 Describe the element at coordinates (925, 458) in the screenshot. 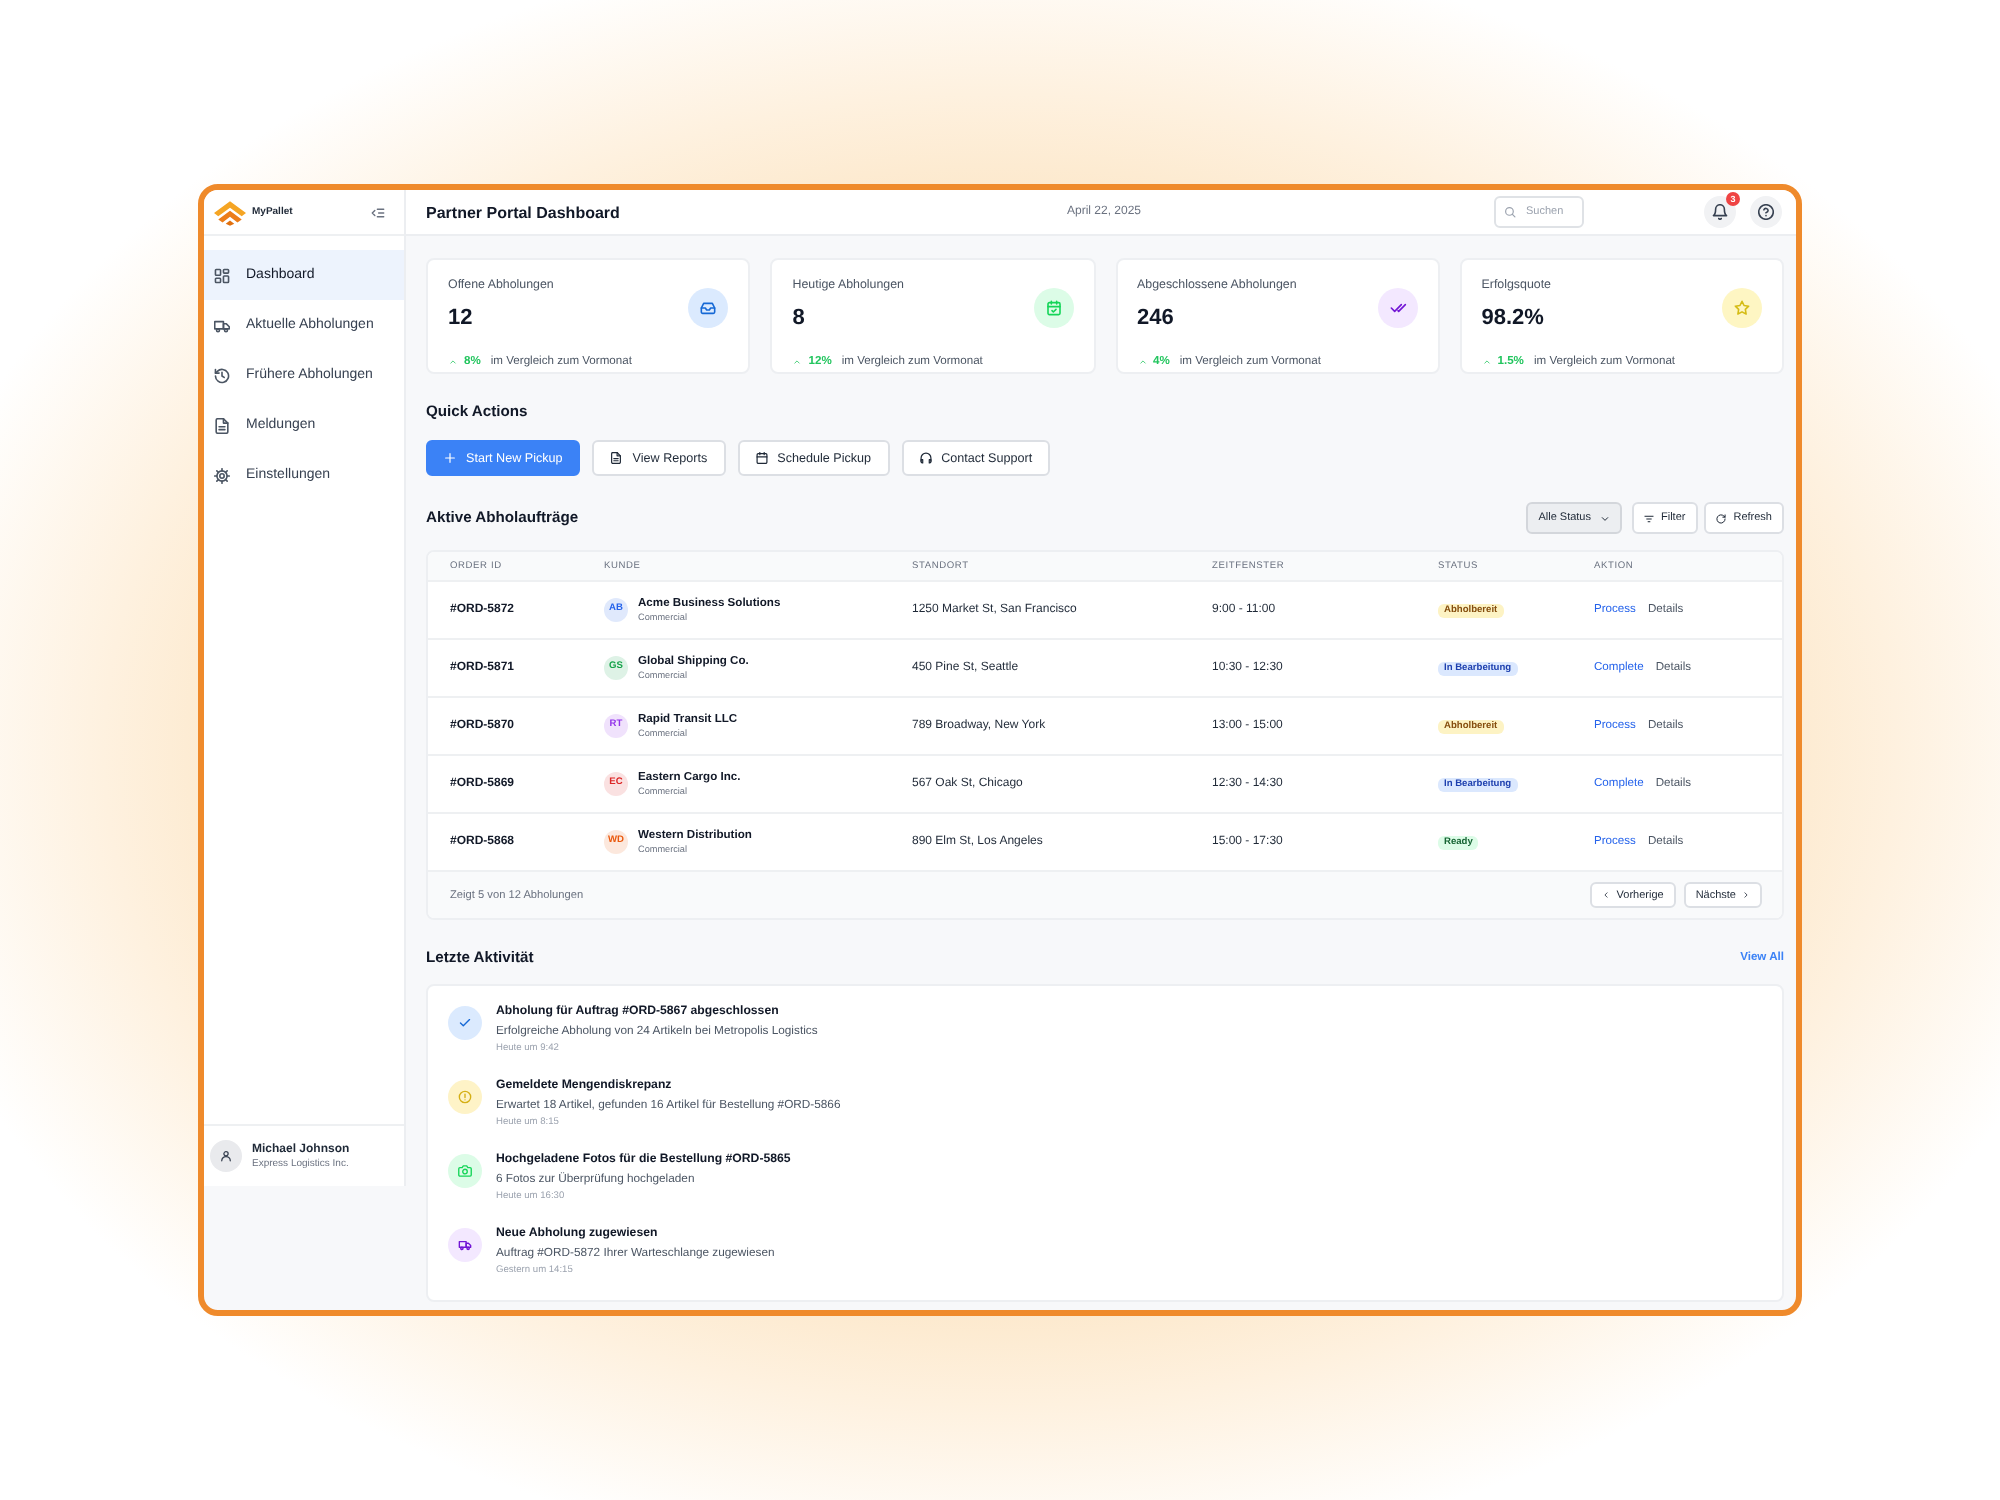

I see `headset-icon` at that location.